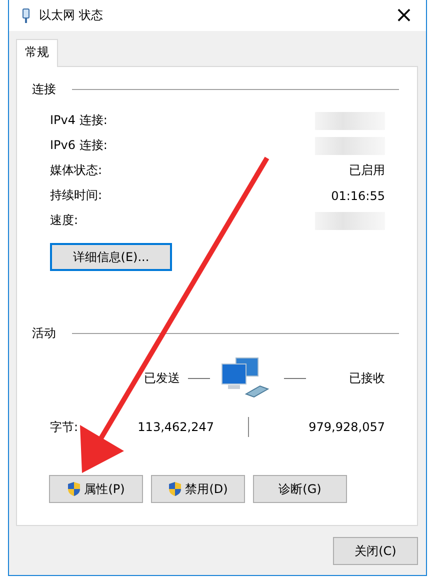 Image resolution: width=435 pixels, height=582 pixels. What do you see at coordinates (44, 89) in the screenshot?
I see `group-heading: 连接` at bounding box center [44, 89].